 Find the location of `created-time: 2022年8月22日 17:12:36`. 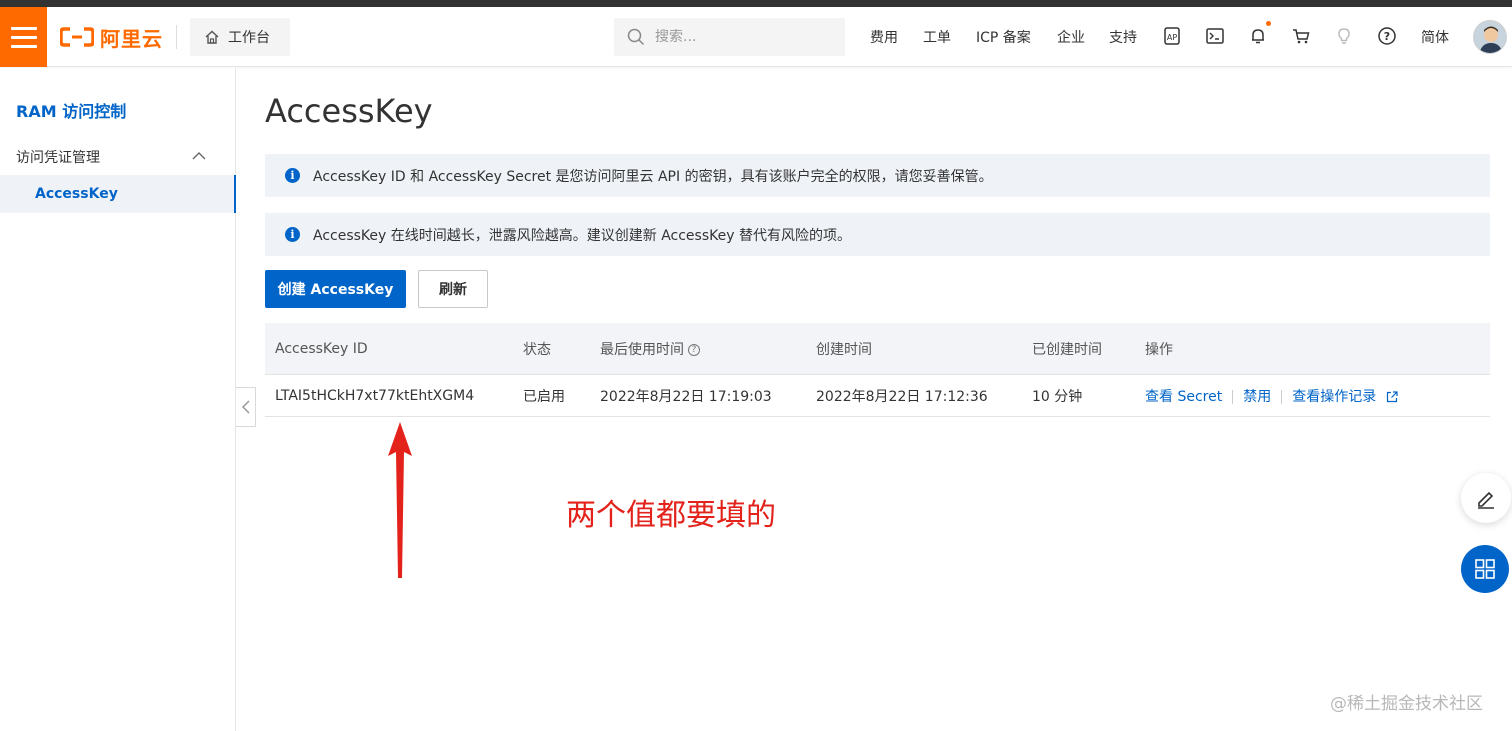

created-time: 2022年8月22日 17:12:36 is located at coordinates (902, 396).